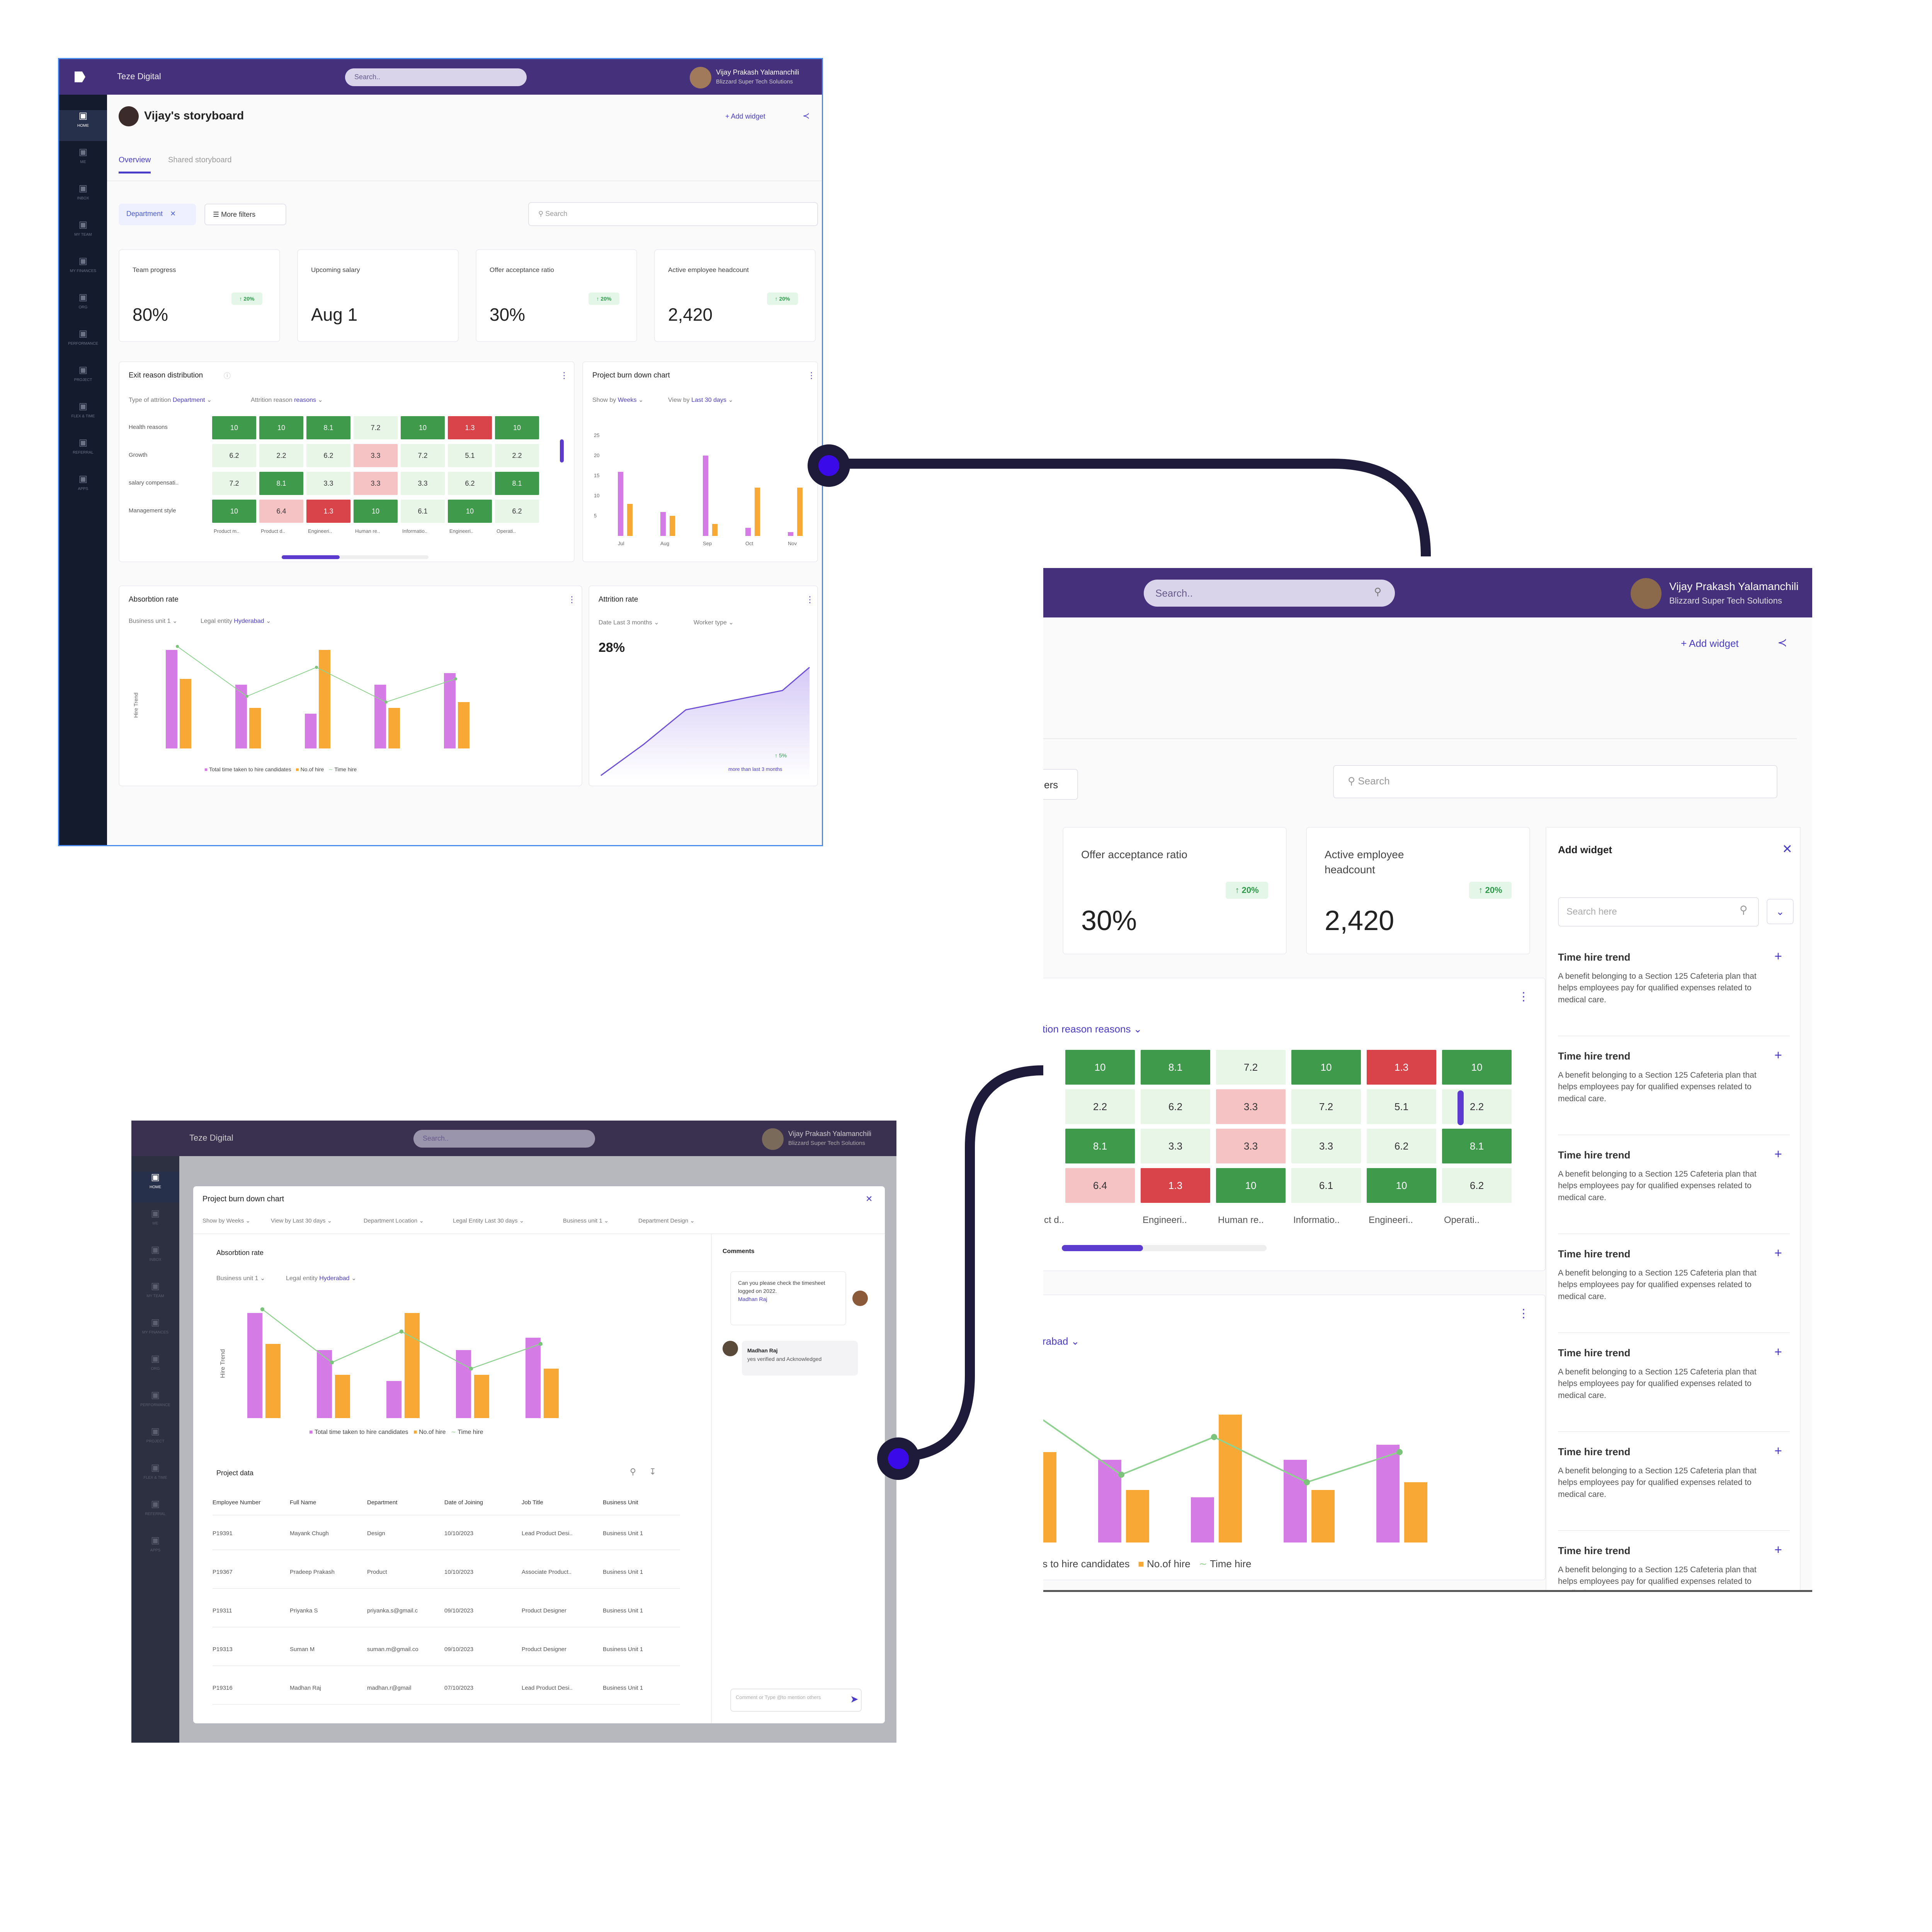 This screenshot has width=1932, height=1932. I want to click on add-widget-button: + Add widget, so click(745, 117).